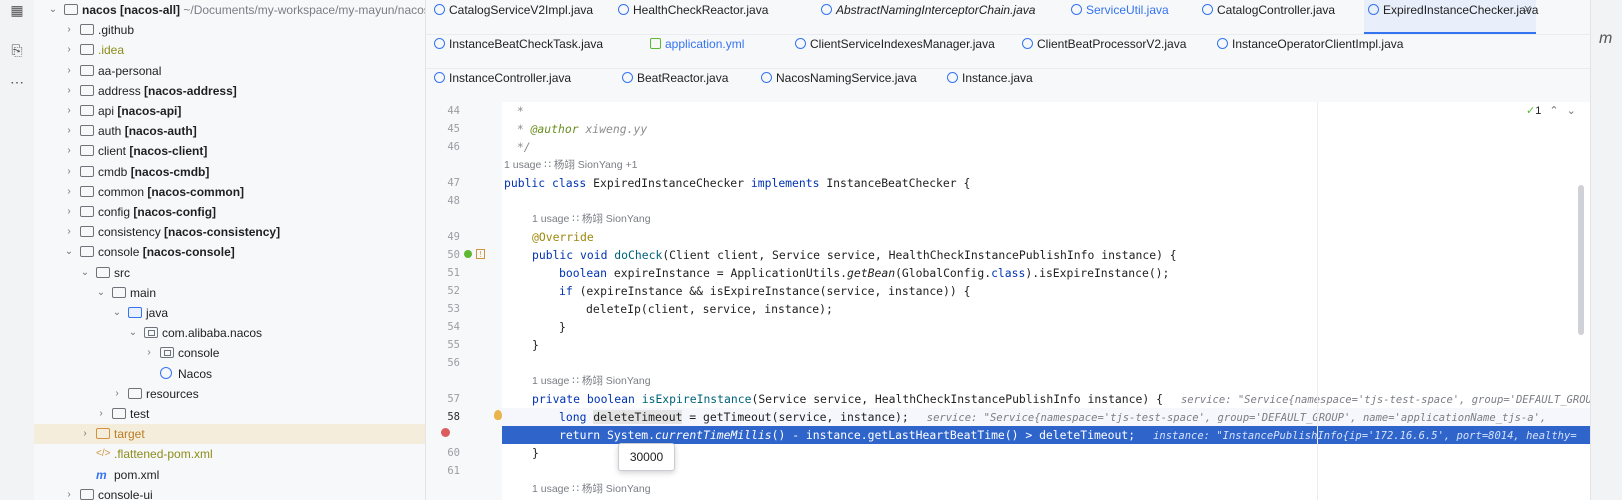 The height and width of the screenshot is (500, 1622). What do you see at coordinates (129, 434) in the screenshot?
I see `tree-row-label: target` at bounding box center [129, 434].